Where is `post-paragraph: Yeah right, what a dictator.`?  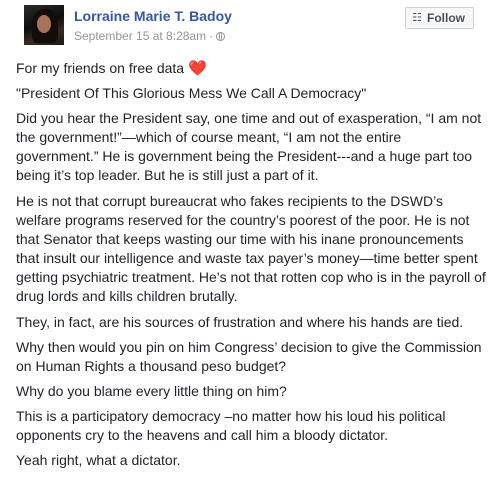 post-paragraph: Yeah right, what a dictator. is located at coordinates (98, 460).